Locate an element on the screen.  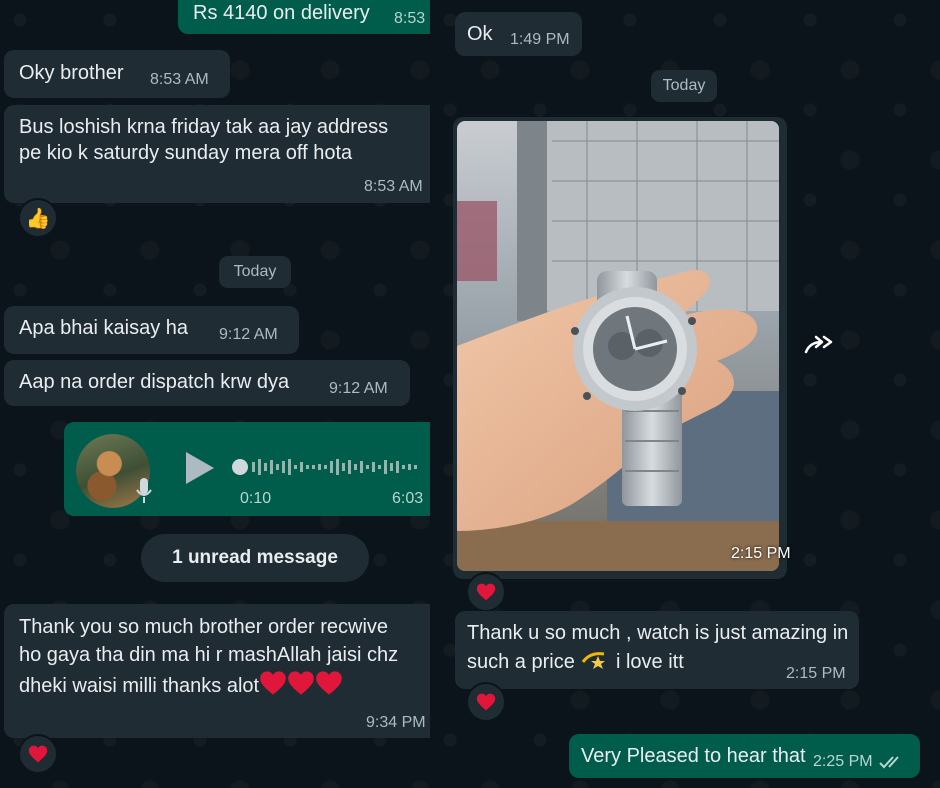
message-bubble-delivery: Rs 4140 on delivery 8:53 is located at coordinates (304, 17).